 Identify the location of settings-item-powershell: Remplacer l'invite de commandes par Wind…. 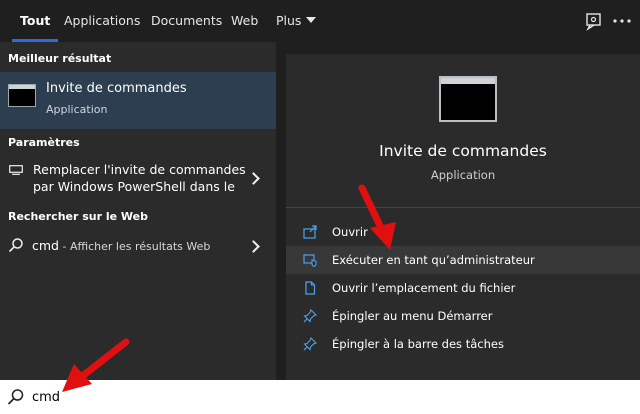
(138, 177).